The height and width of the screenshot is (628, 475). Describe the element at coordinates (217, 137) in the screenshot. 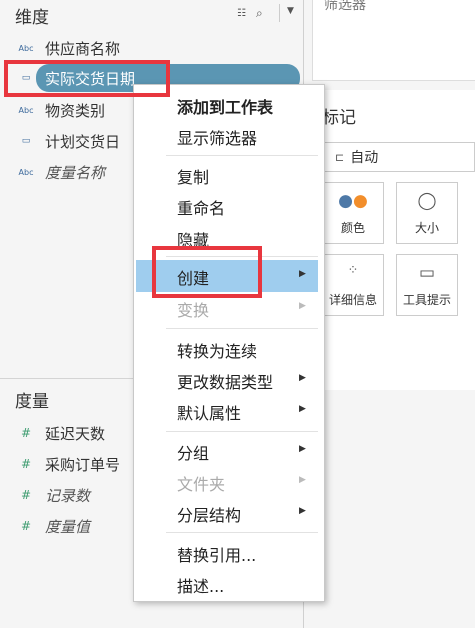

I see `menu-item-show-filter: 显示筛选器` at that location.